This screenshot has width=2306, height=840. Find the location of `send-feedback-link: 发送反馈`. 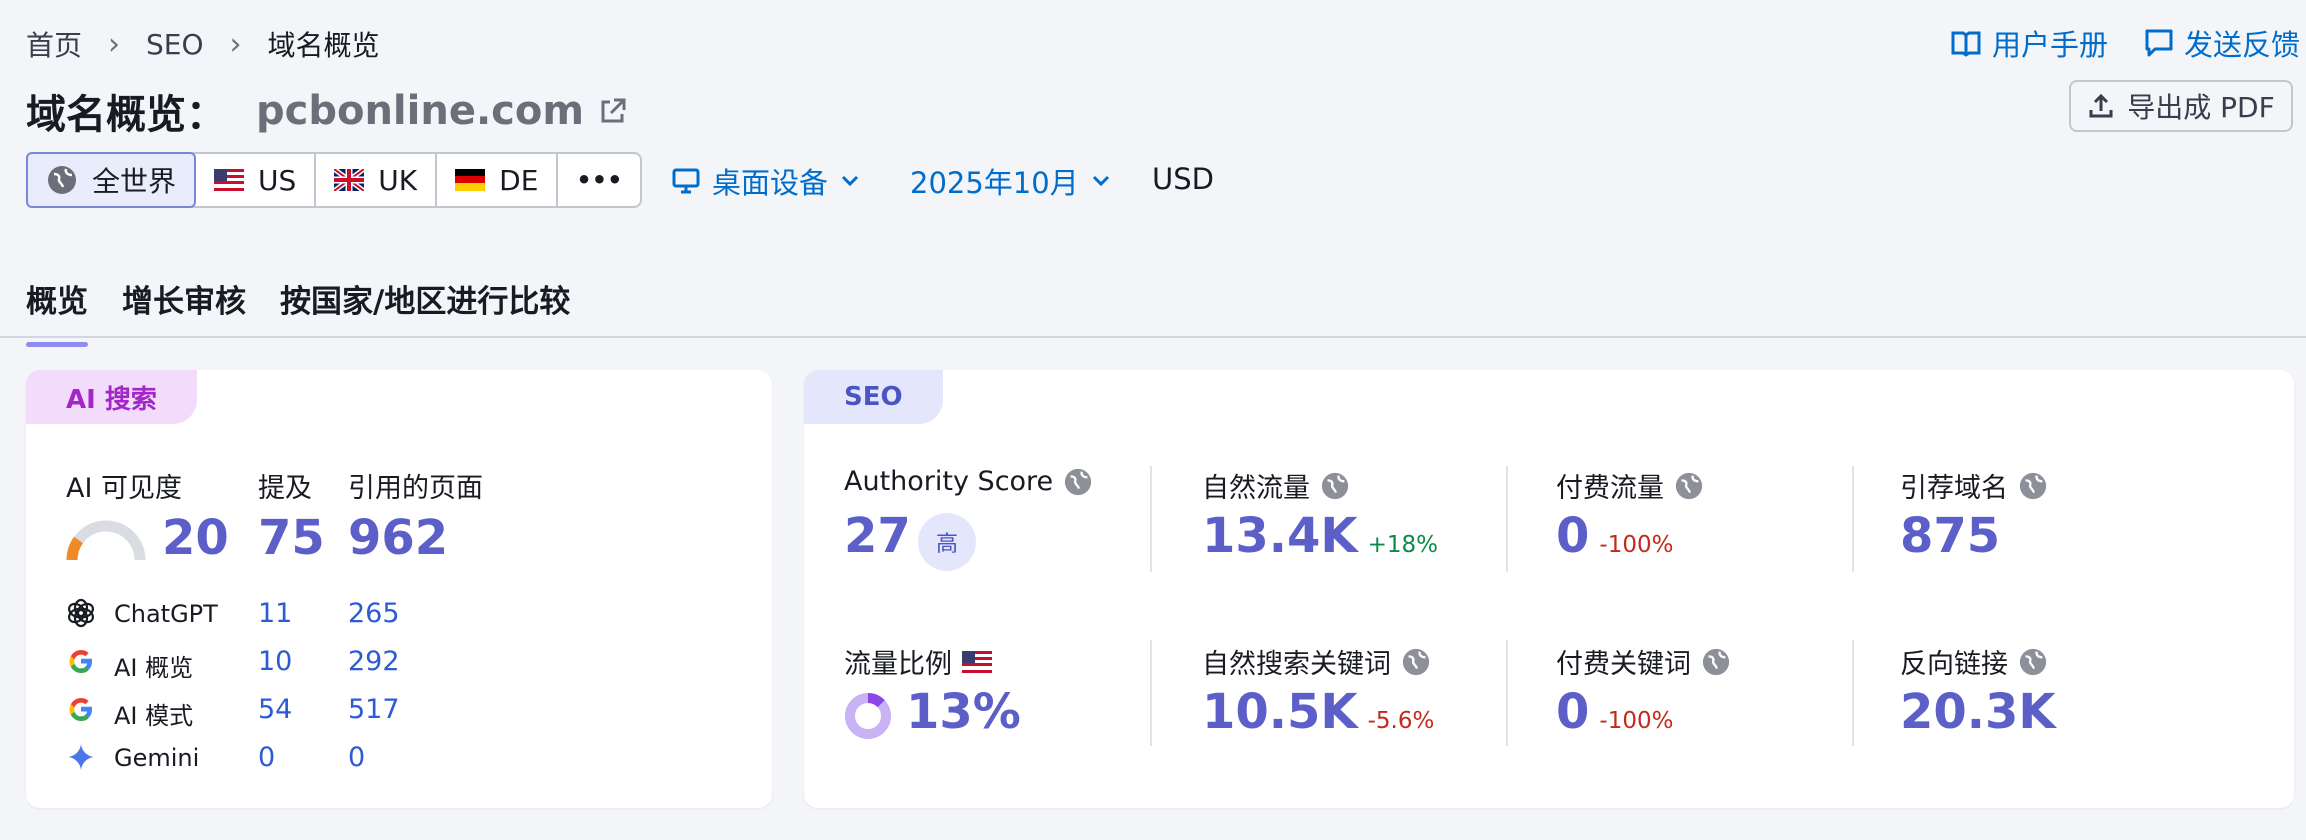

send-feedback-link: 发送反馈 is located at coordinates (2222, 43).